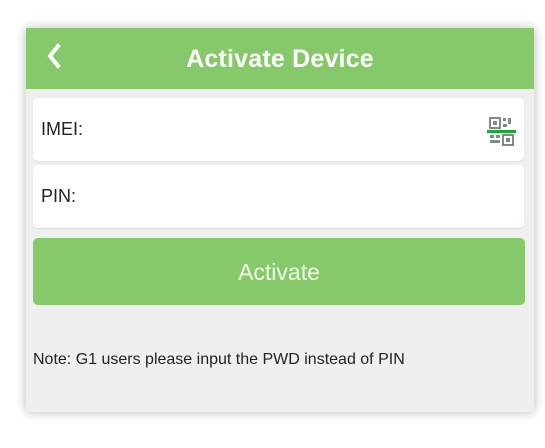 This screenshot has height=448, width=545. I want to click on activate-button: Activate, so click(279, 271).